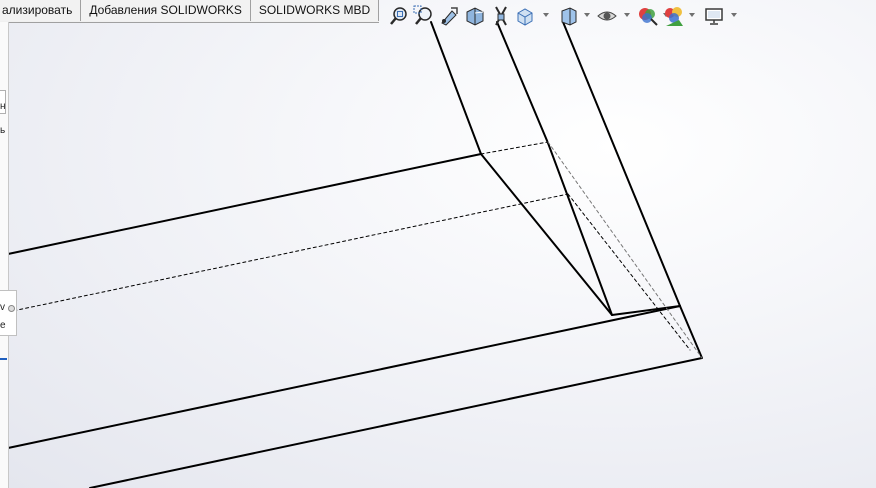 The image size is (876, 488). What do you see at coordinates (399, 16) in the screenshot?
I see `zoom-to-fit-icon` at bounding box center [399, 16].